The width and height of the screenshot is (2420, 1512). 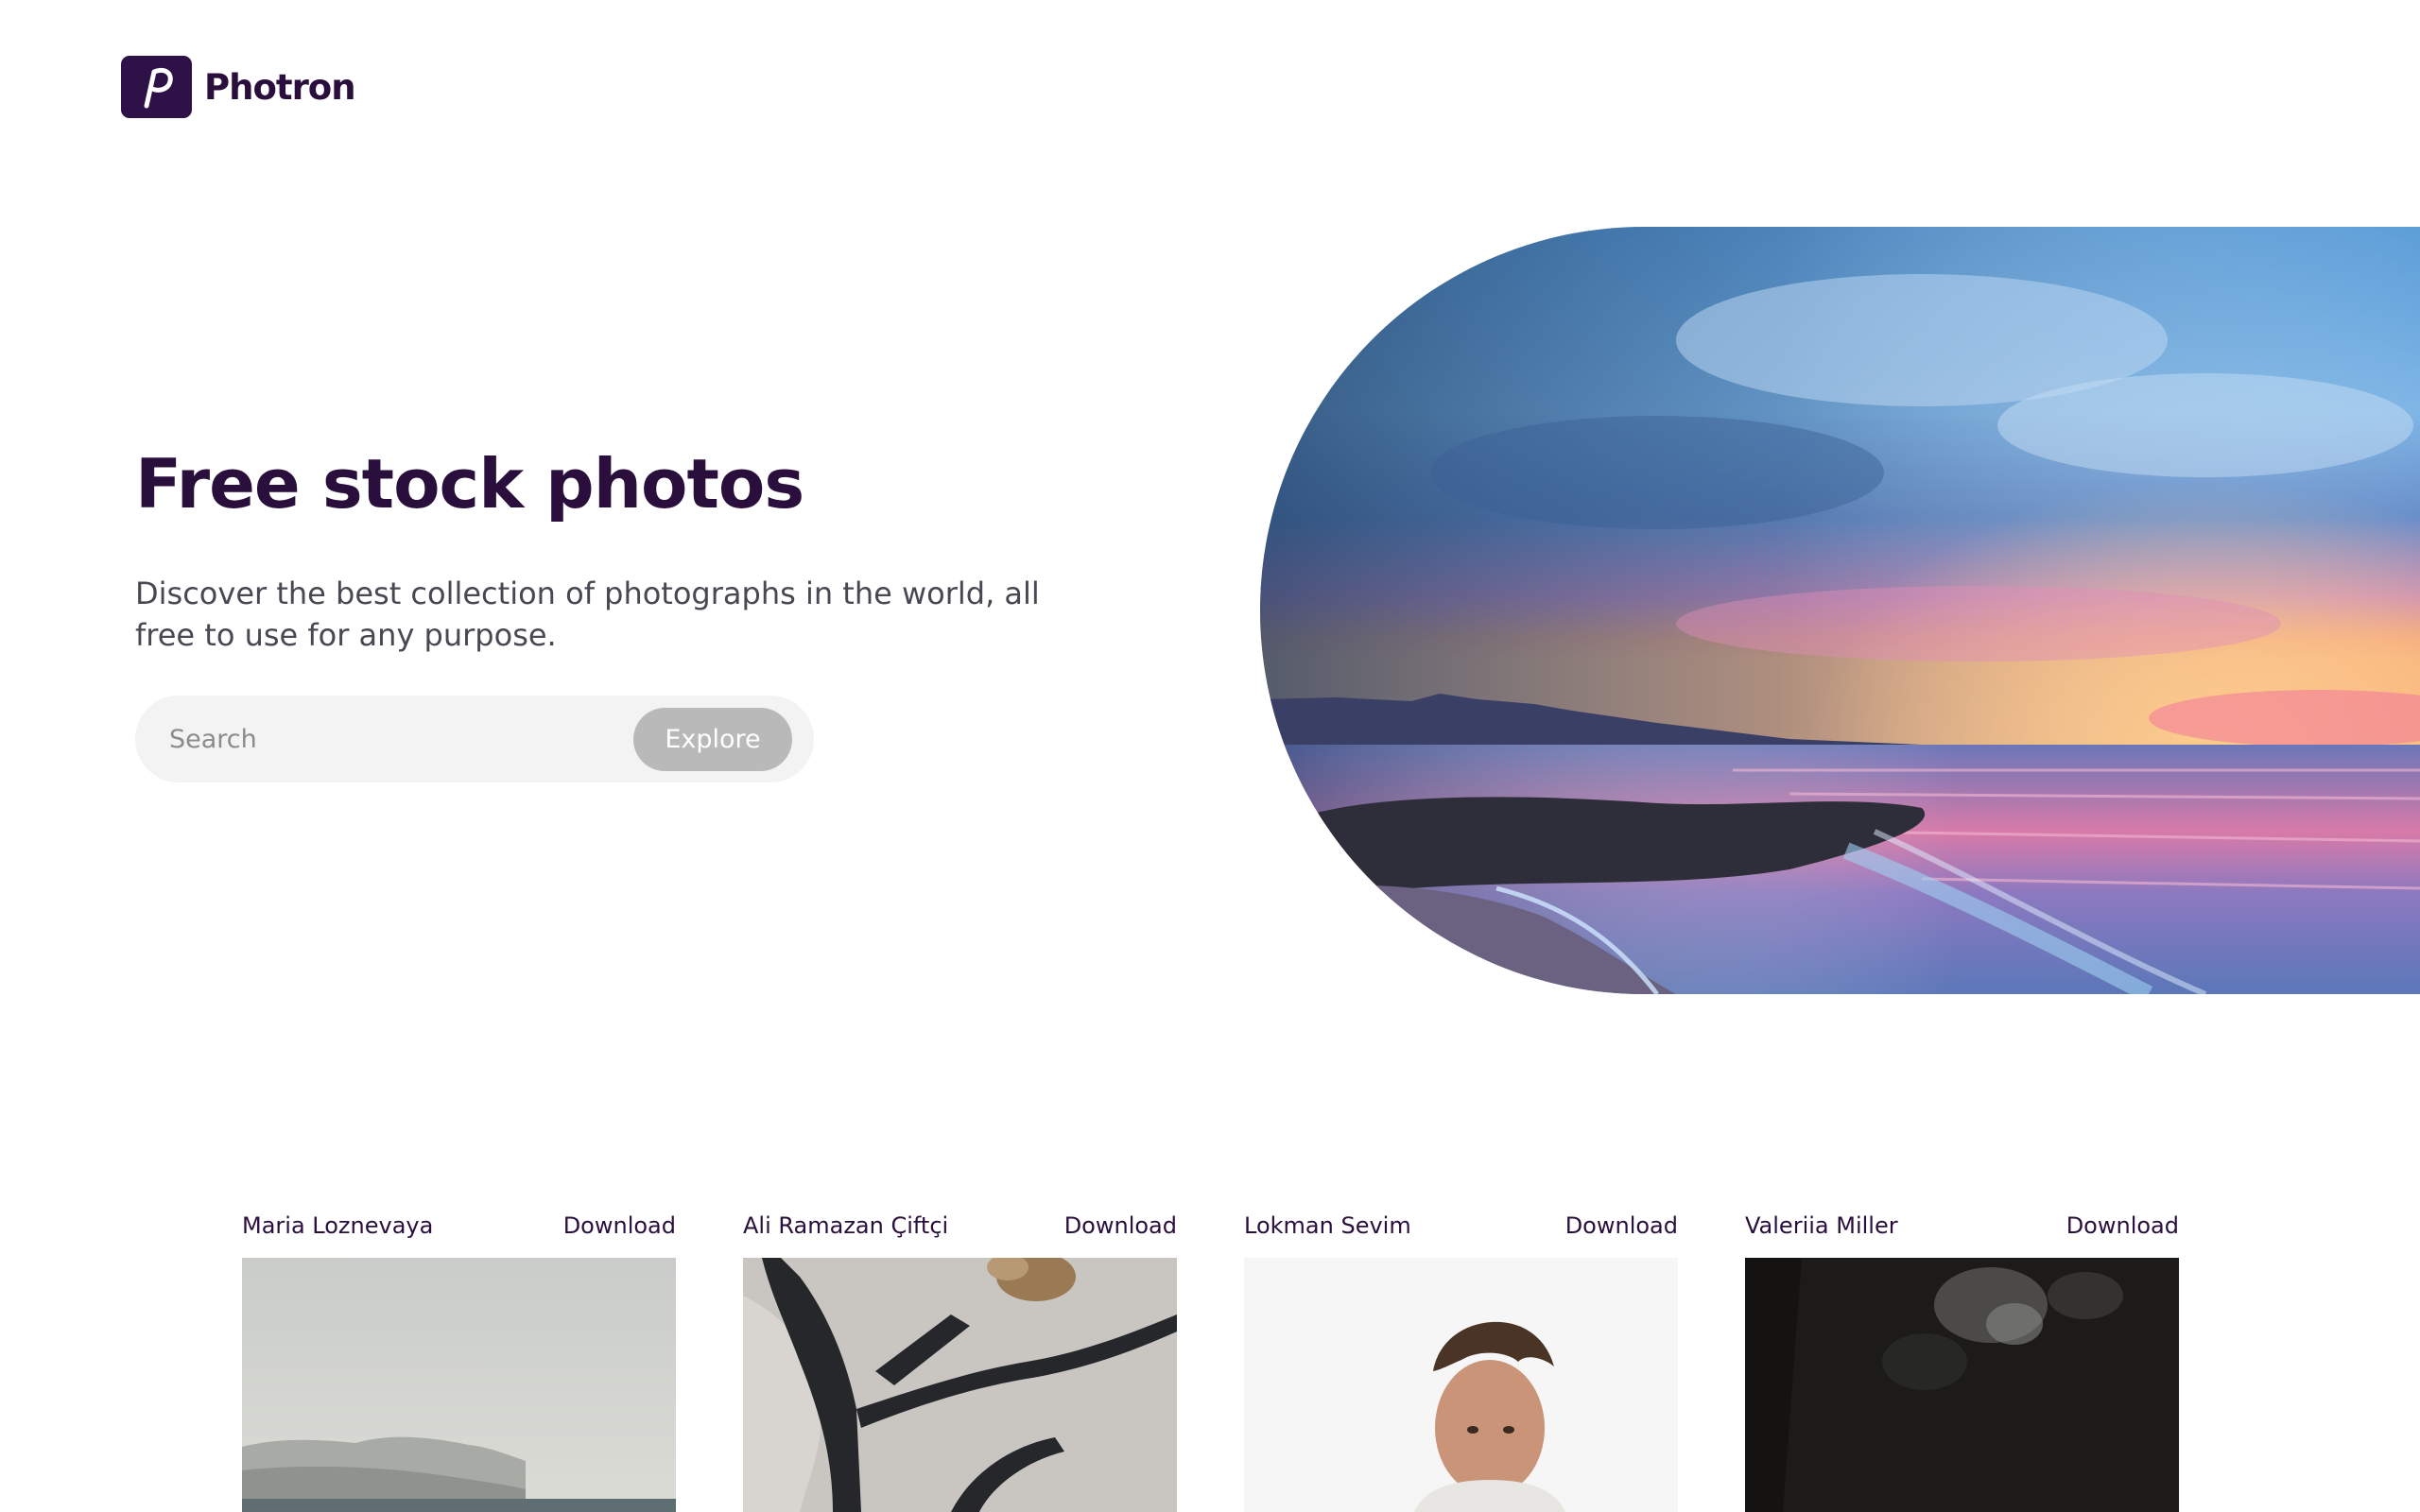 I want to click on photo-author: Lokman Sevim, so click(x=1327, y=1225).